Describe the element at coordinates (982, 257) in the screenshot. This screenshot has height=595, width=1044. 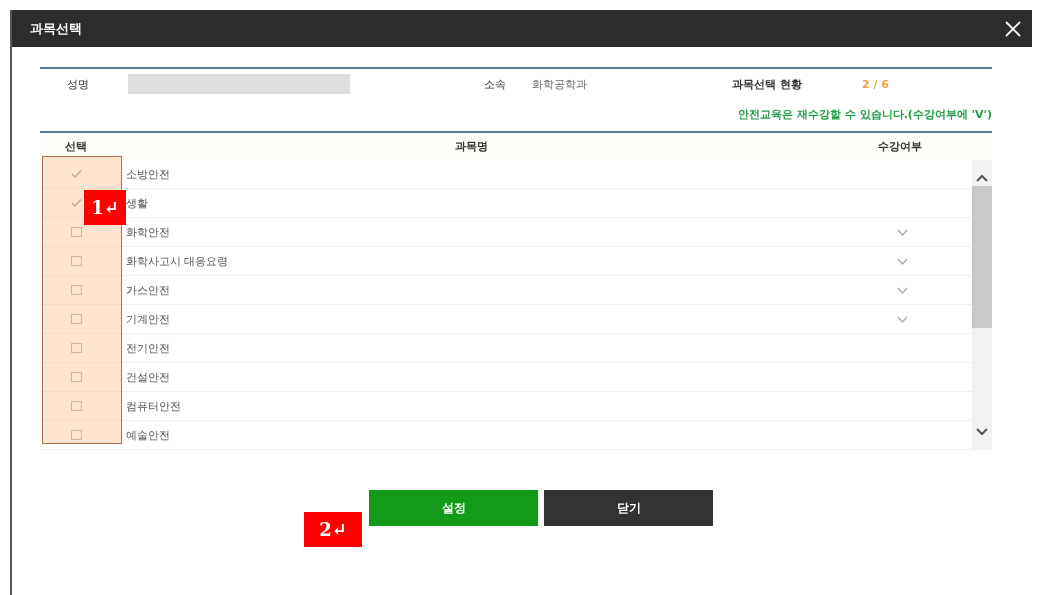
I see `scrollbar-thumb` at that location.